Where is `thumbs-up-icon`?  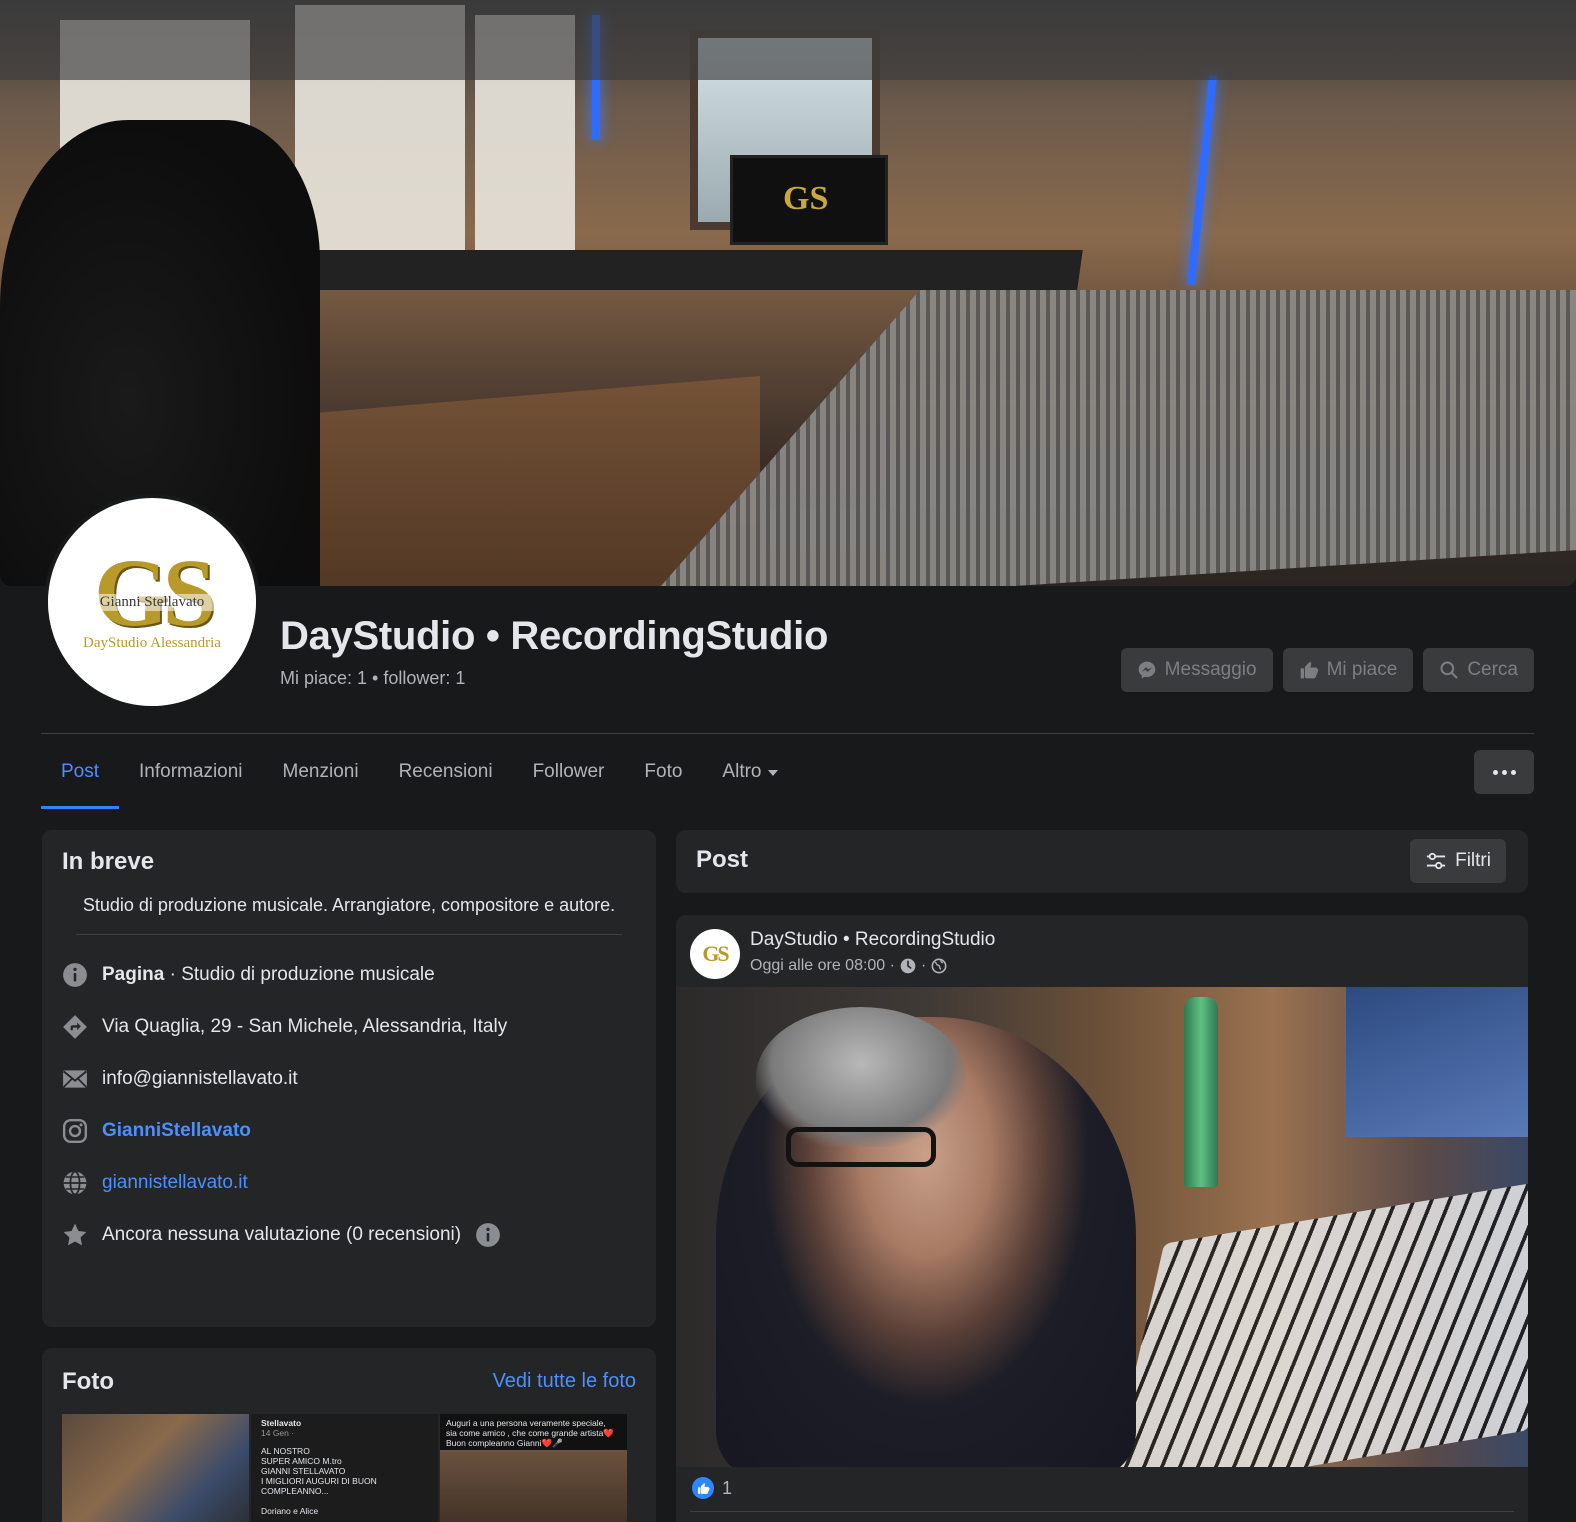 thumbs-up-icon is located at coordinates (1309, 670).